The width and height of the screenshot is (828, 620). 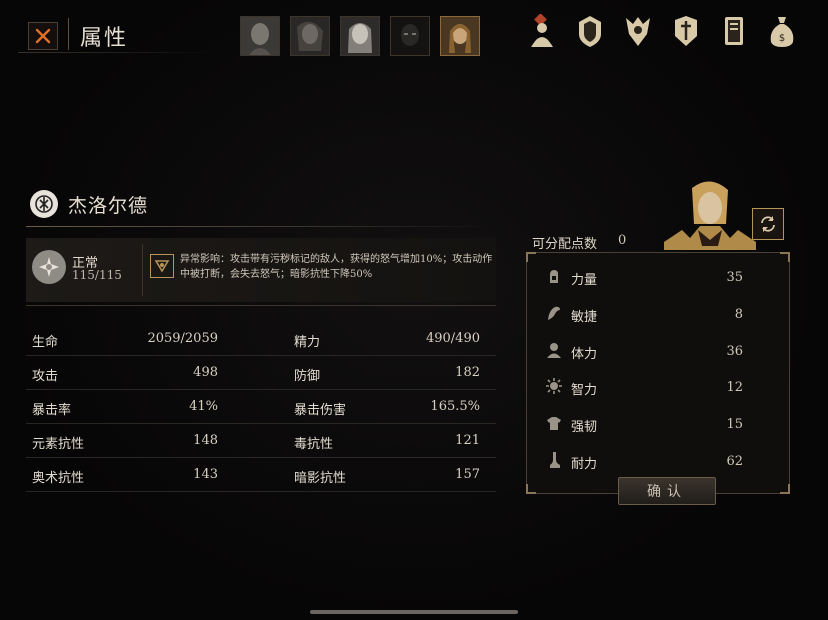 What do you see at coordinates (44, 204) in the screenshot?
I see `class-emblem-icon` at bounding box center [44, 204].